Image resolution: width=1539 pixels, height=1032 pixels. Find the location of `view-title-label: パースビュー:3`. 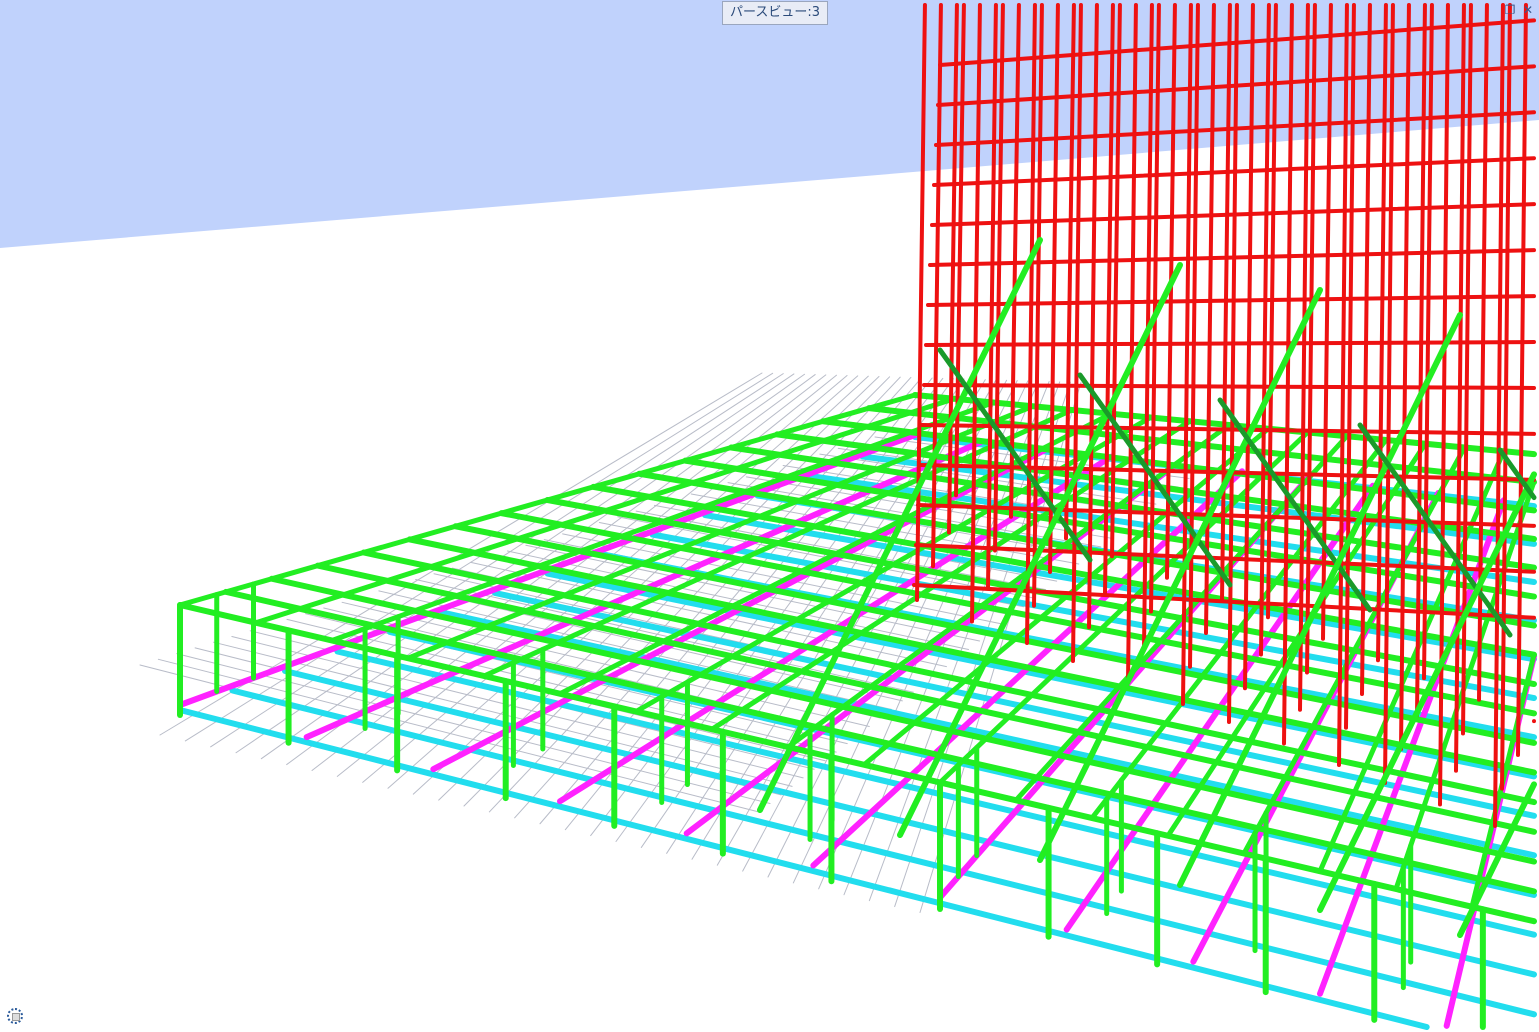

view-title-label: パースビュー:3 is located at coordinates (775, 13).